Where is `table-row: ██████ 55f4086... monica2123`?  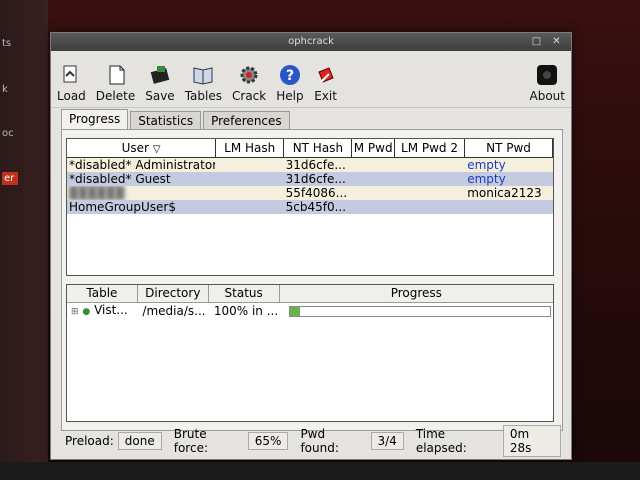 table-row: ██████ 55f4086... monica2123 is located at coordinates (310, 193).